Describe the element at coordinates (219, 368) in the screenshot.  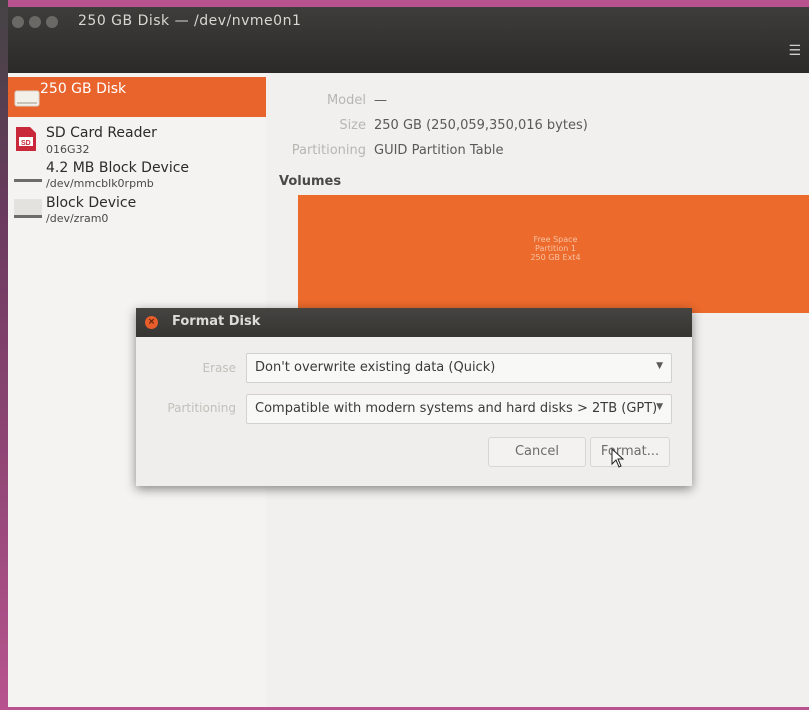
I see `erase-label: Erase` at that location.